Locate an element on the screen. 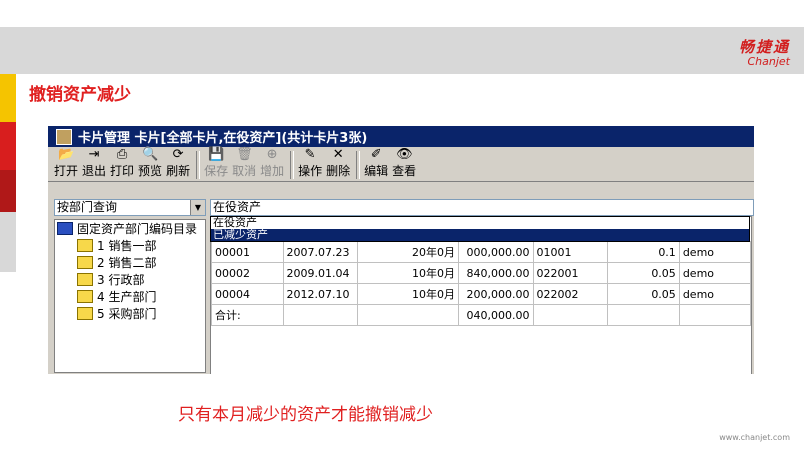 The width and height of the screenshot is (804, 454). tree-item: 5 采购部门 is located at coordinates (130, 313).